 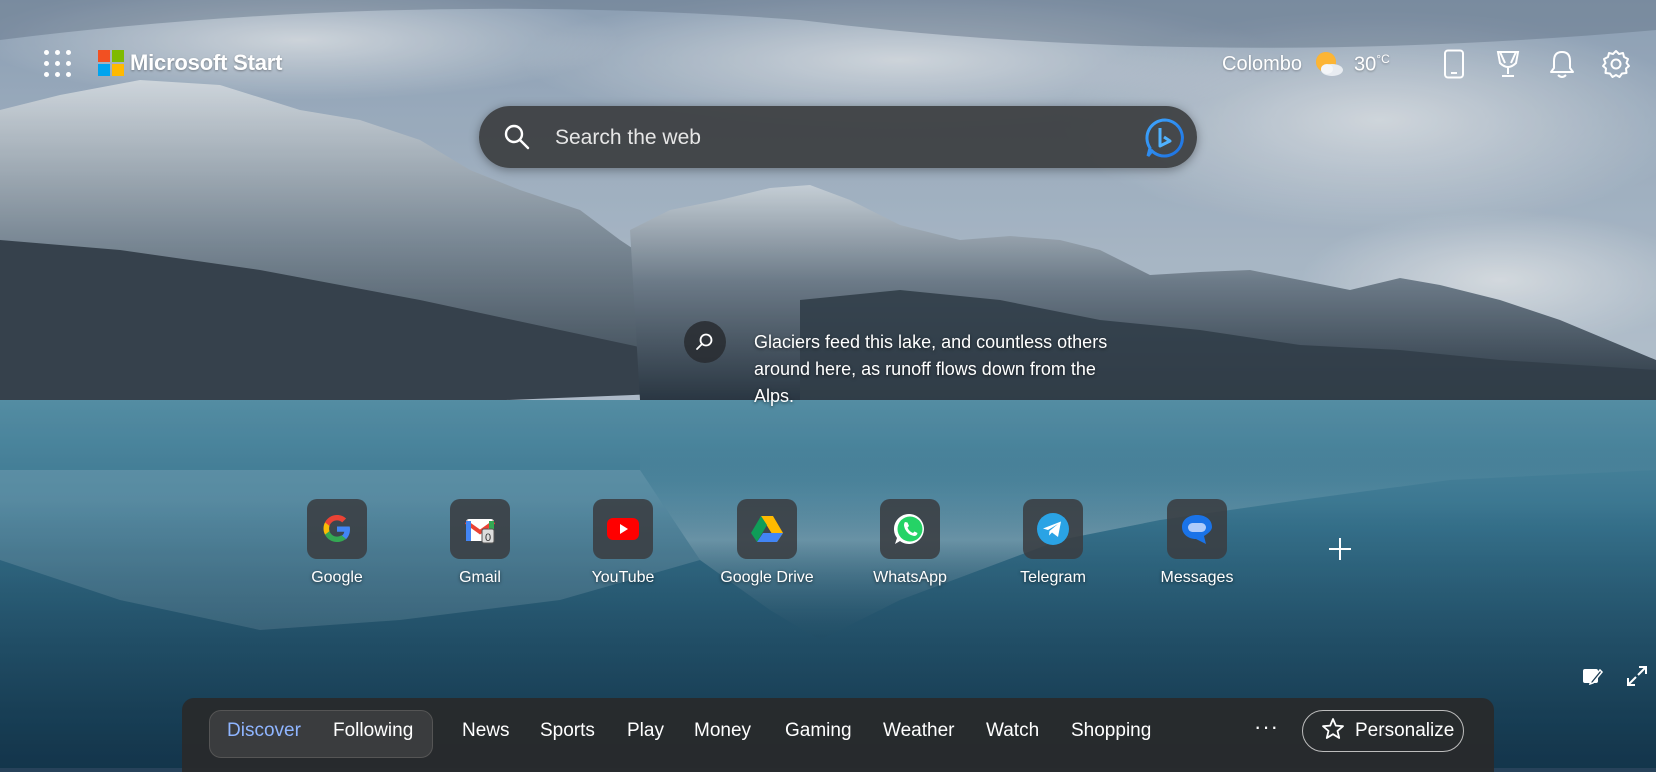 I want to click on tab-discover: Discover, so click(x=264, y=731).